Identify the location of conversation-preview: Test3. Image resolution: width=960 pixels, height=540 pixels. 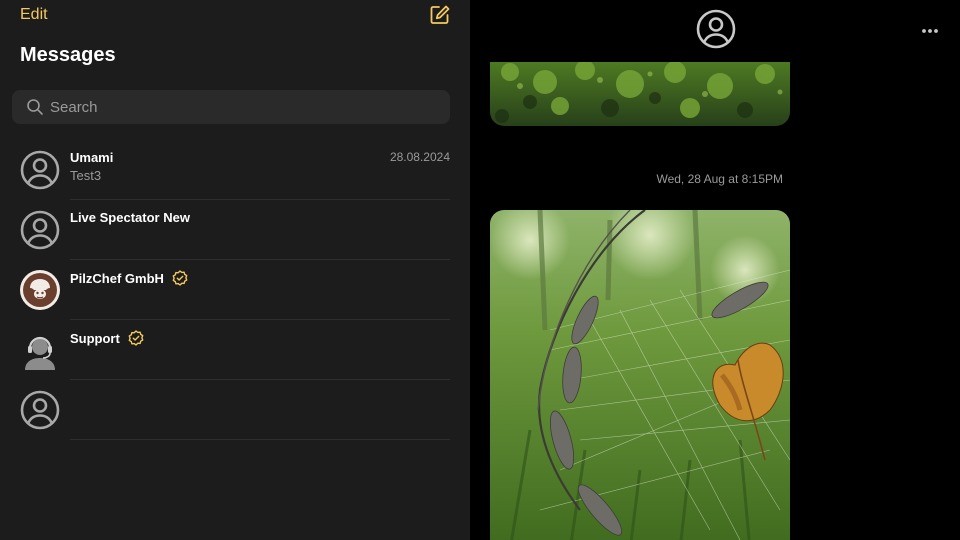
(86, 175).